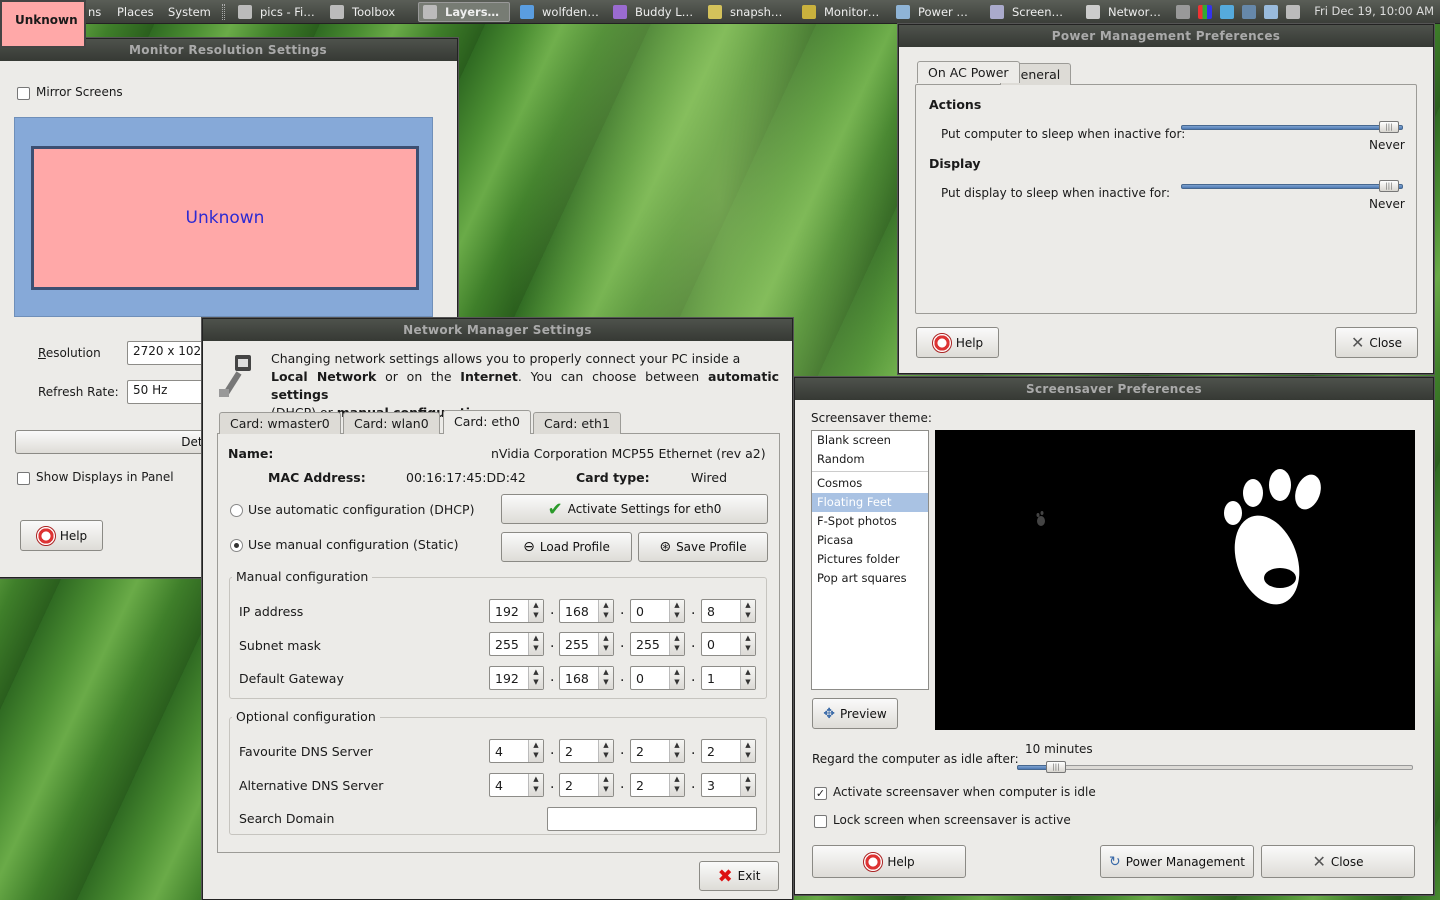  Describe the element at coordinates (957, 342) in the screenshot. I see `power-help-button: Help` at that location.